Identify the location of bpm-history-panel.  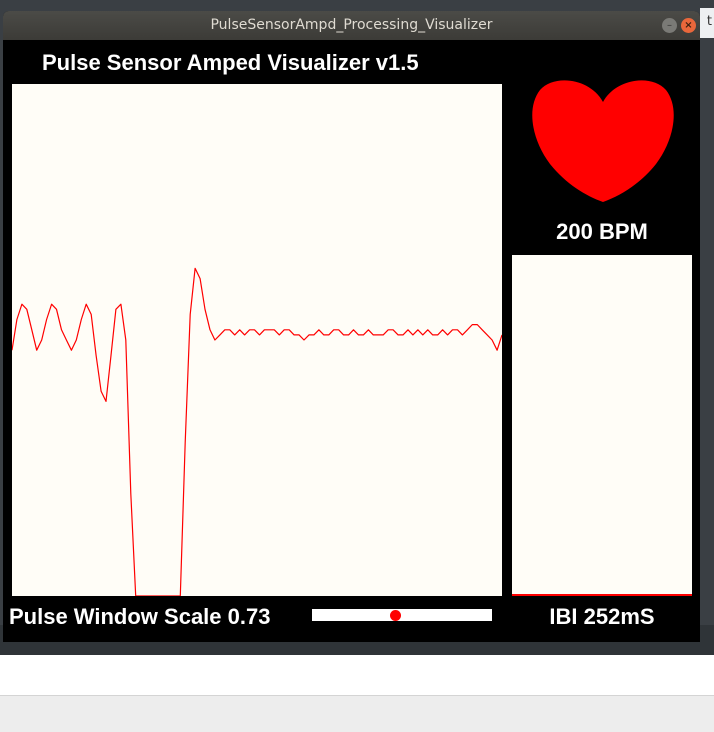
(602, 425).